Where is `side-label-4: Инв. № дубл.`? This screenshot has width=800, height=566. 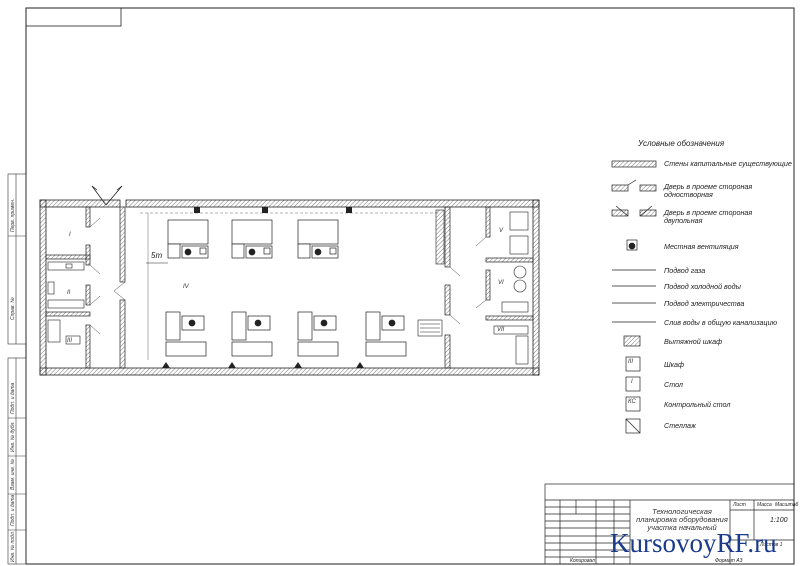 side-label-4: Инв. № дубл. is located at coordinates (13, 436).